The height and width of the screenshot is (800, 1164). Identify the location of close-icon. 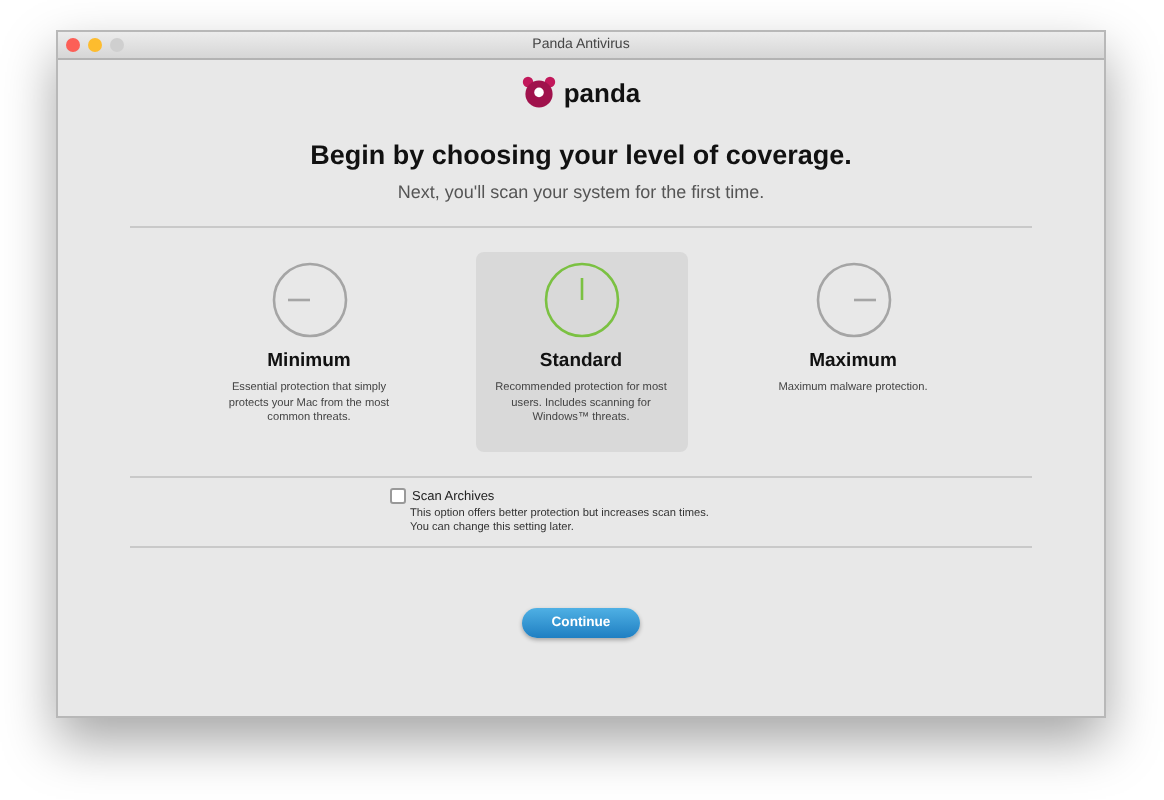
(73, 45).